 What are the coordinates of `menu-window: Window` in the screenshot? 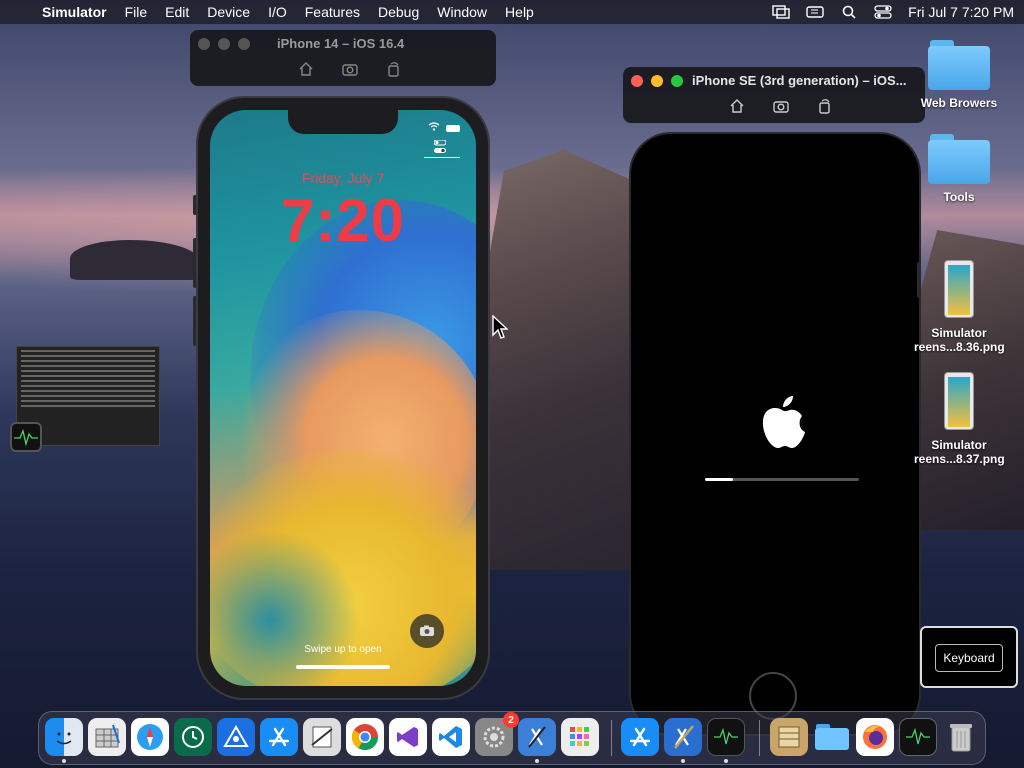 It's located at (462, 12).